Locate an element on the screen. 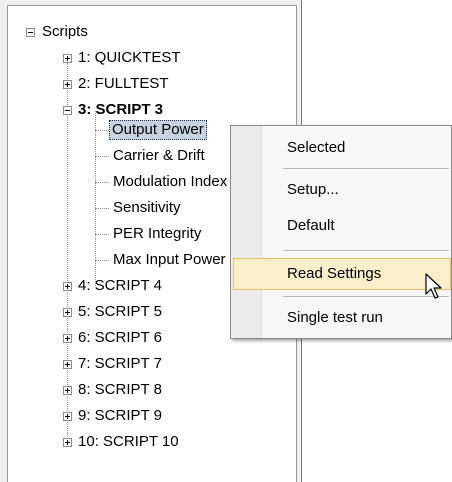 Image resolution: width=452 pixels, height=482 pixels. tree-item-script-10: 10: SCRIPT 10 is located at coordinates (128, 442).